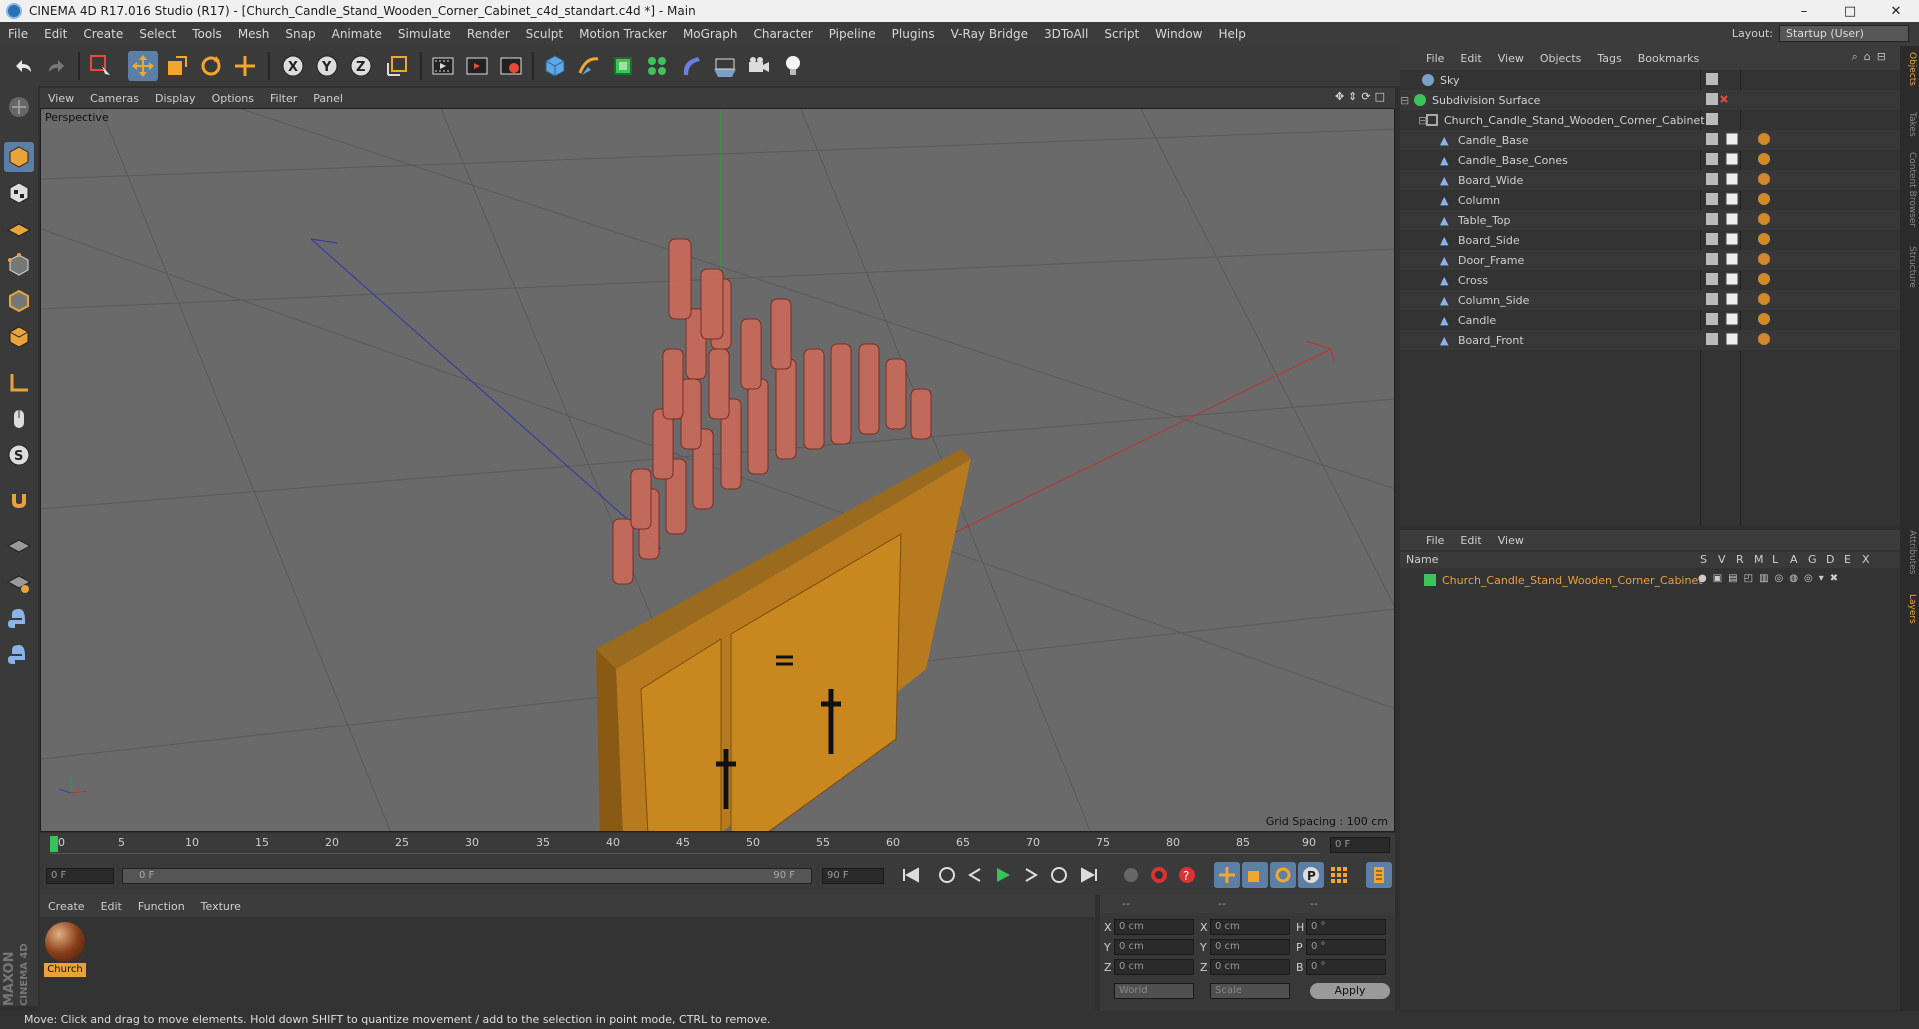 This screenshot has width=1919, height=1029. Describe the element at coordinates (23, 66) in the screenshot. I see `undo-icon` at that location.